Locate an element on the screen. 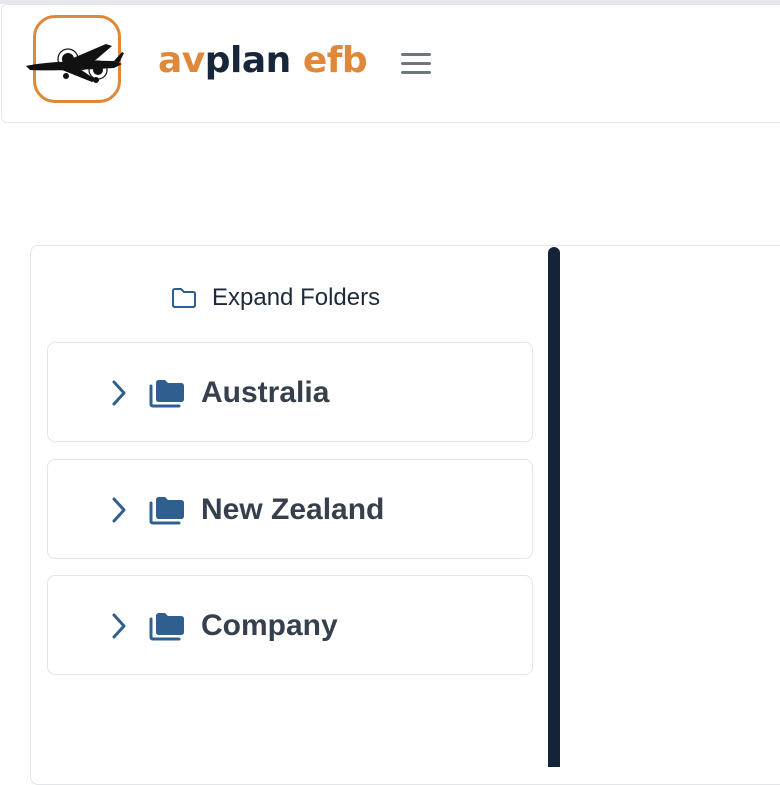  folder-row-new-zealand: New Zealand is located at coordinates (290, 509).